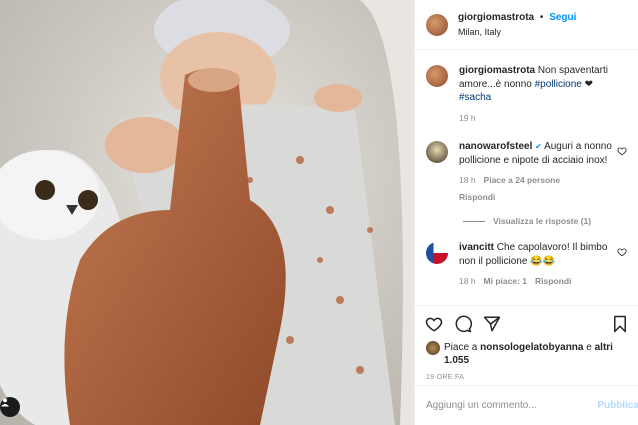  Describe the element at coordinates (506, 405) in the screenshot. I see `comment-input` at that location.